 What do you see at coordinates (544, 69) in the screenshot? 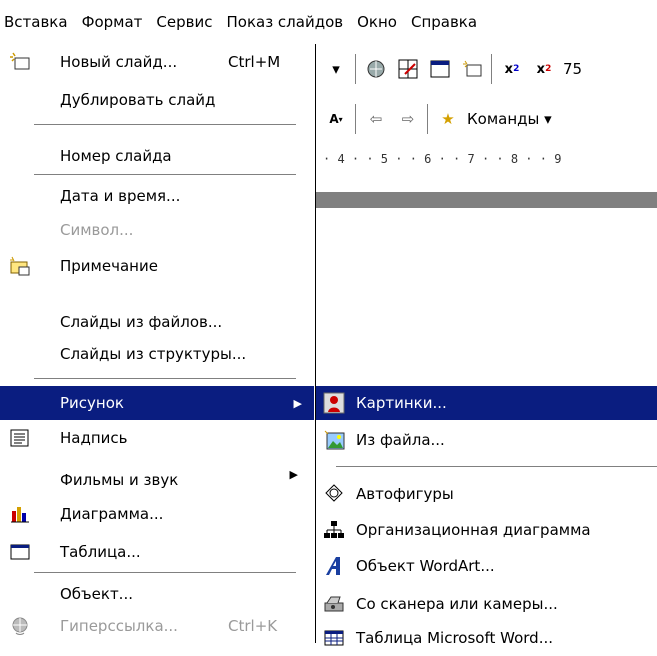
I see `superscript-icon: x2` at bounding box center [544, 69].